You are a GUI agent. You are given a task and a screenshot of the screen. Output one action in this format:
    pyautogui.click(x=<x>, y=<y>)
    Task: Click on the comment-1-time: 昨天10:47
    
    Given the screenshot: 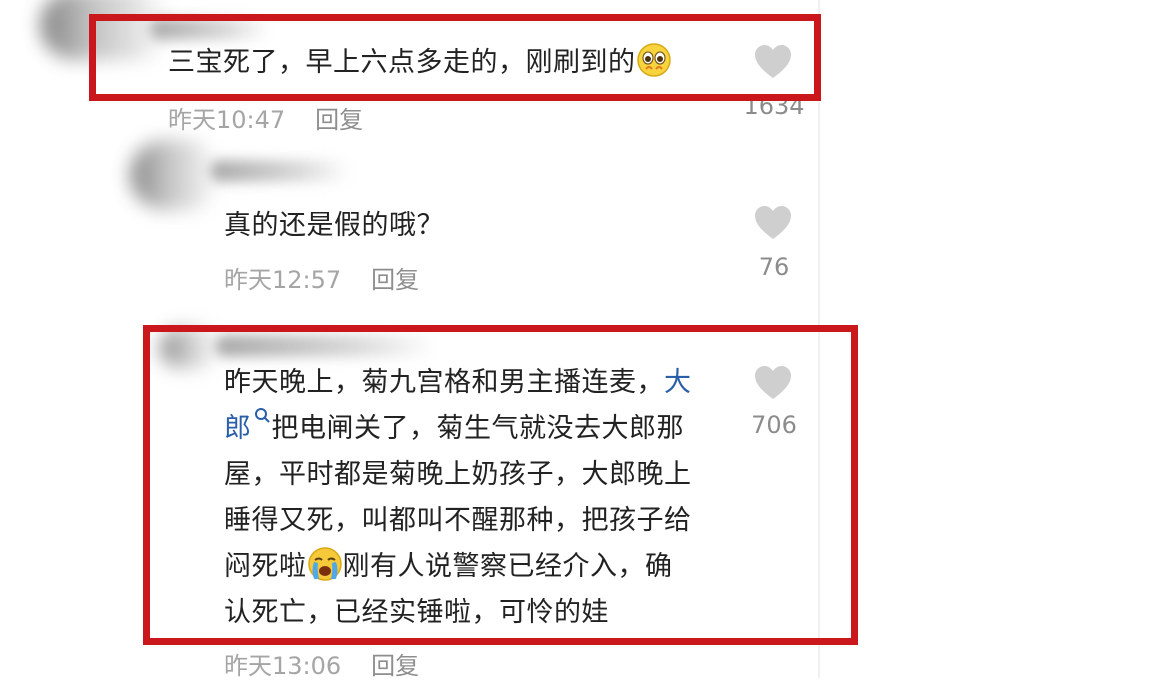 What is the action you would take?
    pyautogui.click(x=227, y=120)
    